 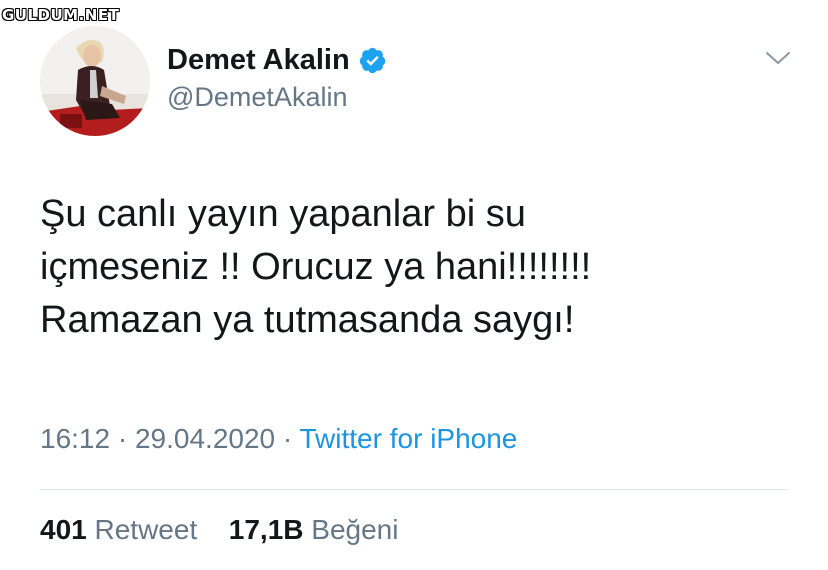 I want to click on tweet-time: 16:12, so click(x=75, y=438).